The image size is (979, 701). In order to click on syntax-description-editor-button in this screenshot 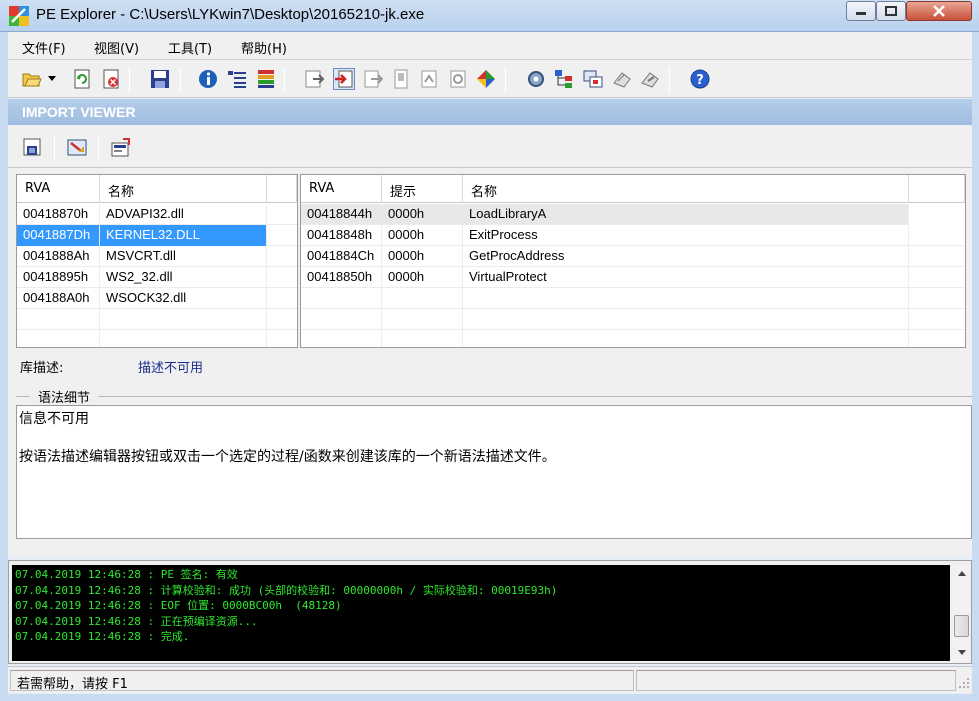, I will do `click(77, 147)`.